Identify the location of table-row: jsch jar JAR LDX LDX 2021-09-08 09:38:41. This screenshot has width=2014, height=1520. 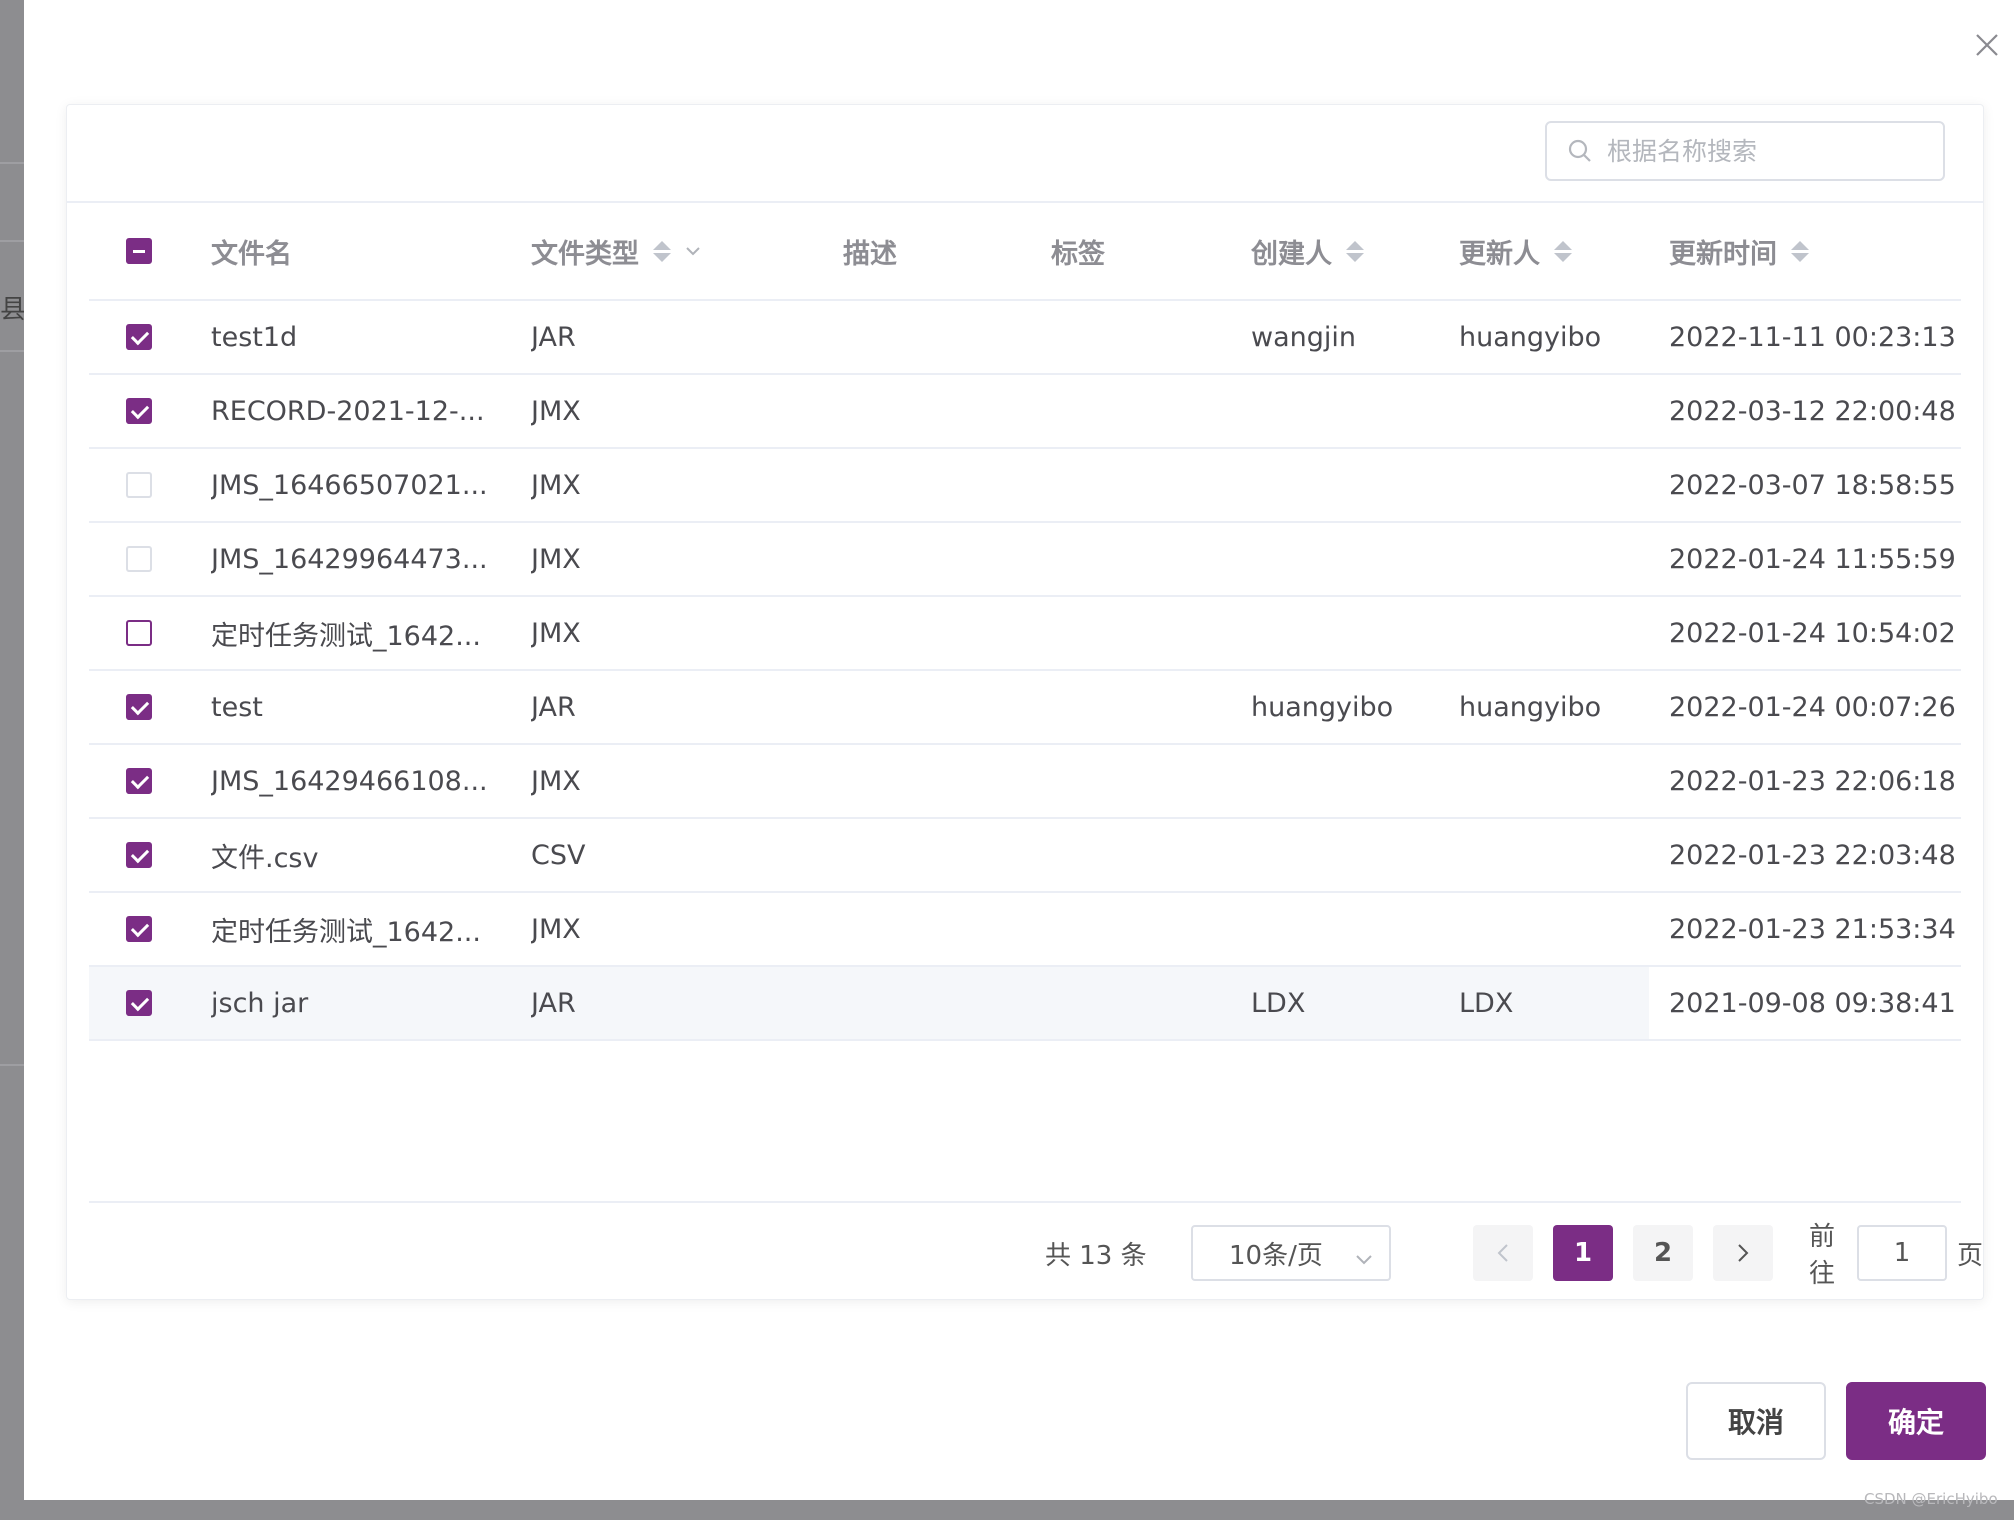
(1025, 1004).